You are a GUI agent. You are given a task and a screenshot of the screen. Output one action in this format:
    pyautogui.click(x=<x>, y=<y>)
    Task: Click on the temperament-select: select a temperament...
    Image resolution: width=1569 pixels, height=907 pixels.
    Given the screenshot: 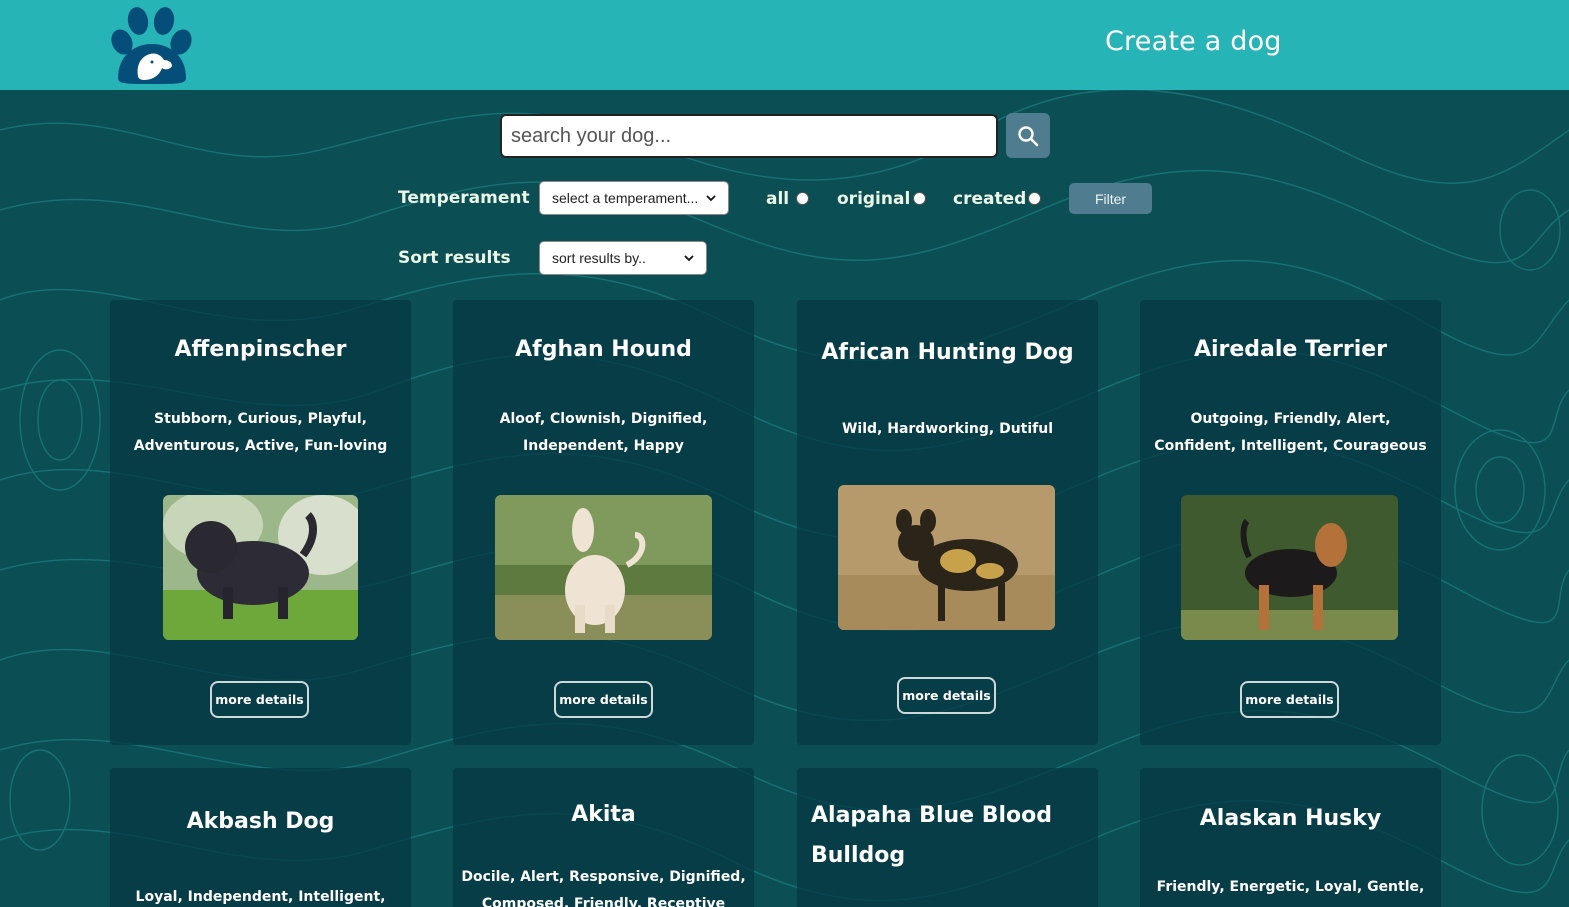 What is the action you would take?
    pyautogui.click(x=634, y=198)
    